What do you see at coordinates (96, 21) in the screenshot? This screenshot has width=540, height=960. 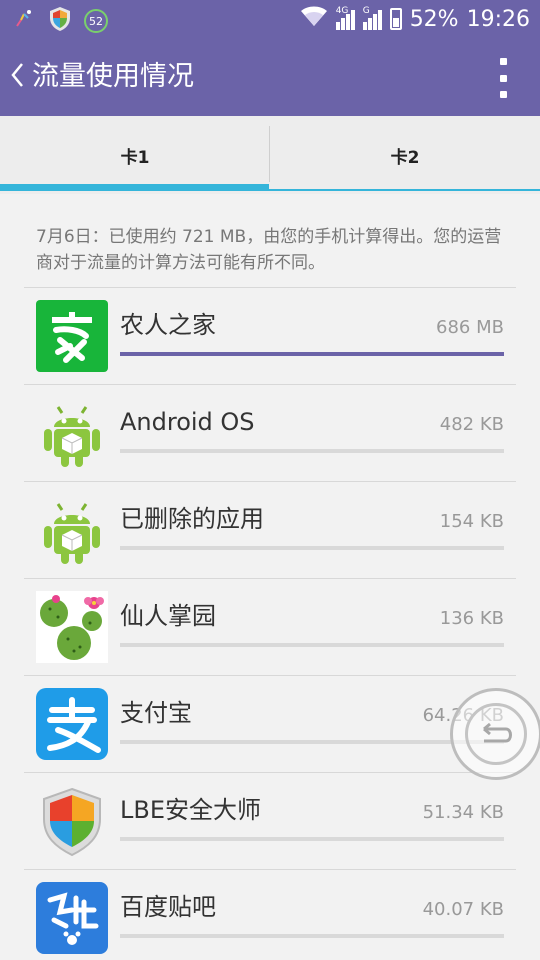 I see `notification-count-badge: 52` at bounding box center [96, 21].